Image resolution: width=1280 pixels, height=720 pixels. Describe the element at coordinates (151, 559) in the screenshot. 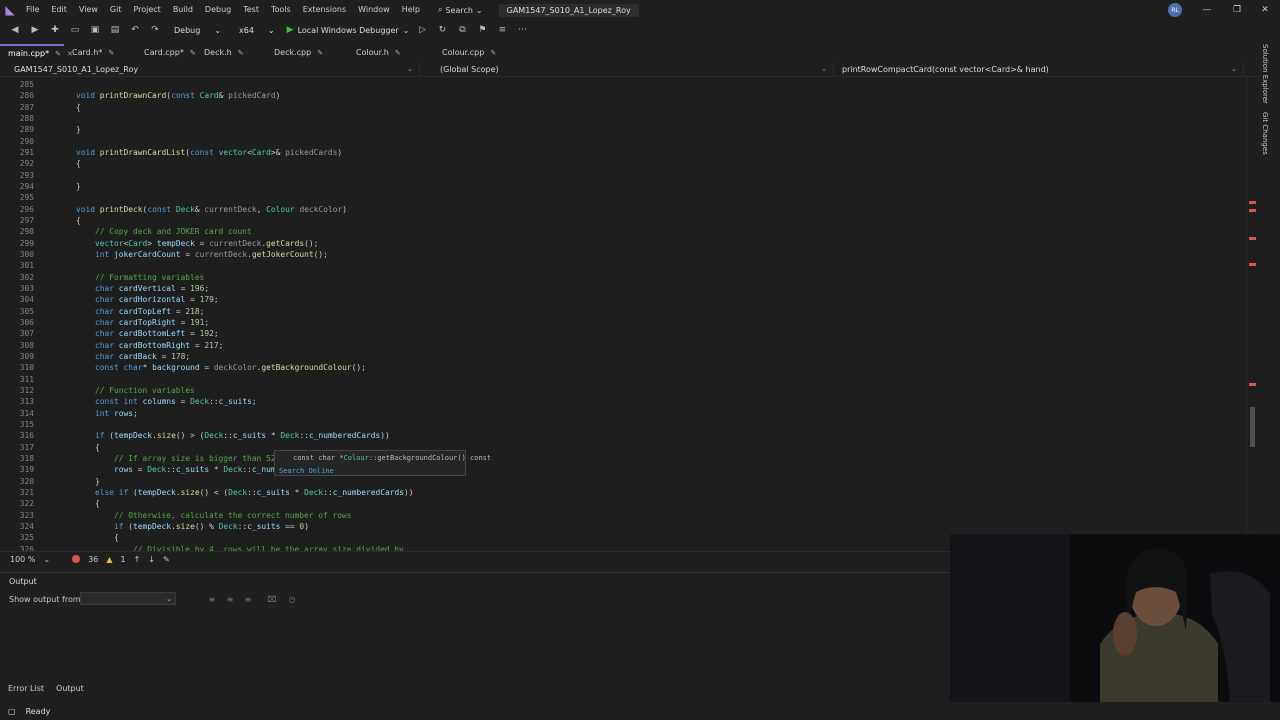

I see `arrow-down-icon: ↓` at that location.